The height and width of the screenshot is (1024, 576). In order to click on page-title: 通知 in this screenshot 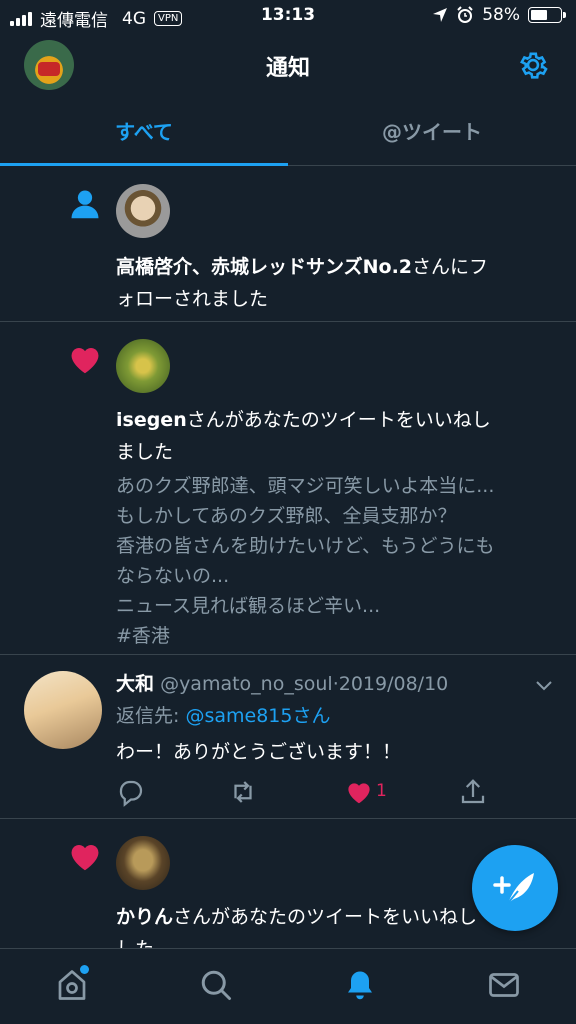, I will do `click(287, 68)`.